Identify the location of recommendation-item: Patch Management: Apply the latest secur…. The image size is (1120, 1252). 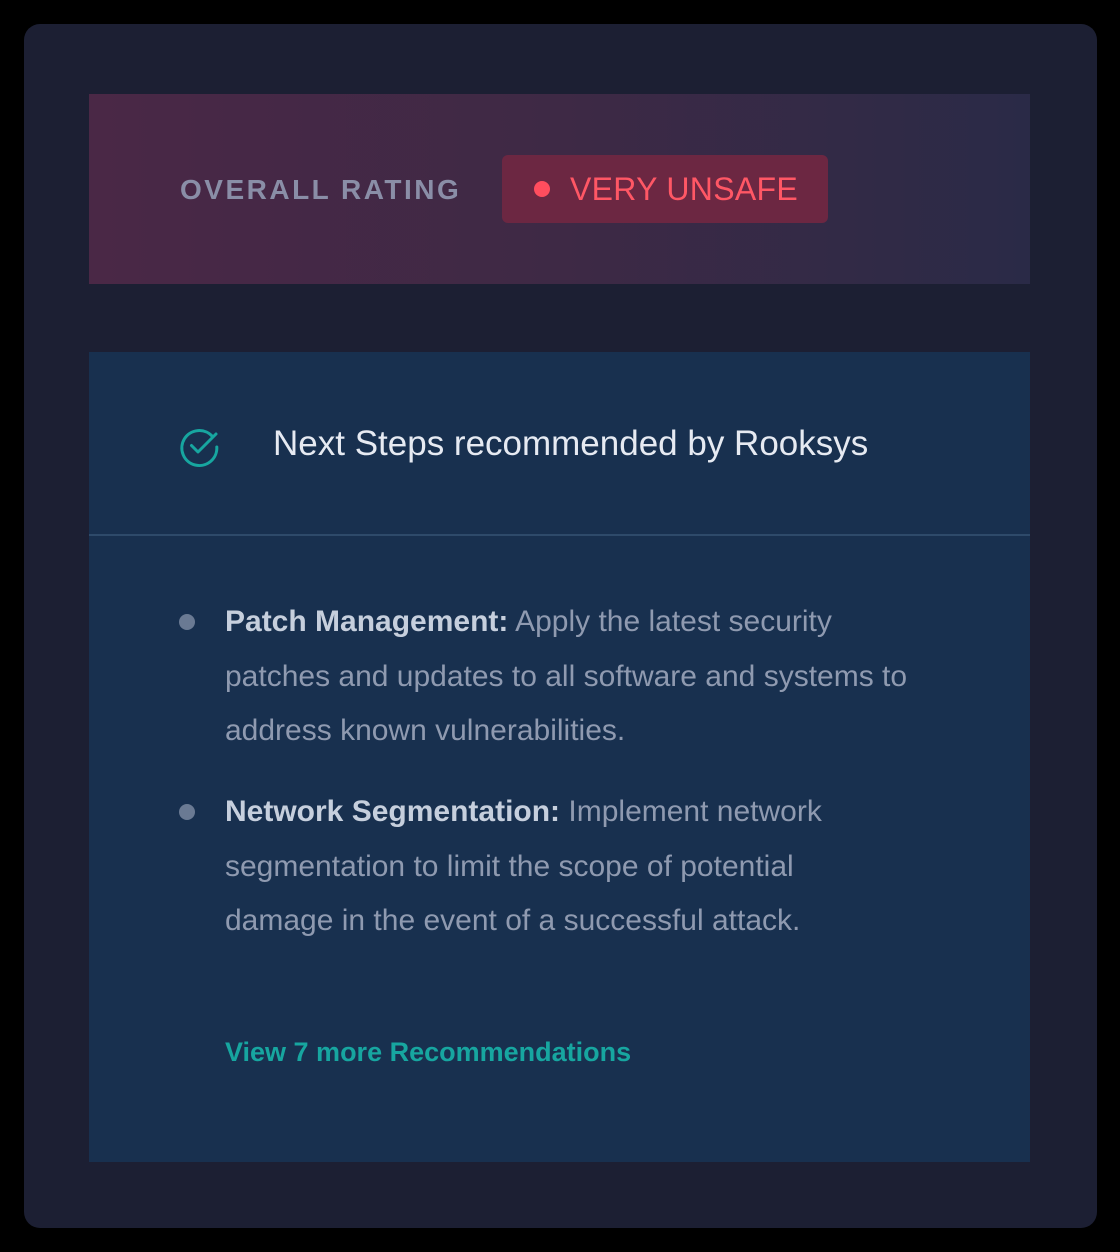
(547, 677).